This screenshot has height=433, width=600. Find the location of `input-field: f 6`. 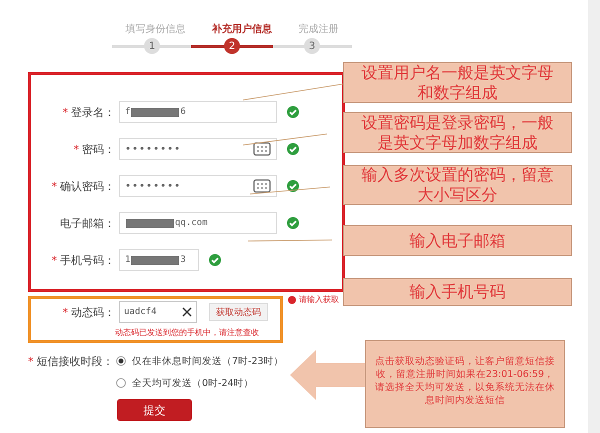

input-field: f 6 is located at coordinates (198, 112).